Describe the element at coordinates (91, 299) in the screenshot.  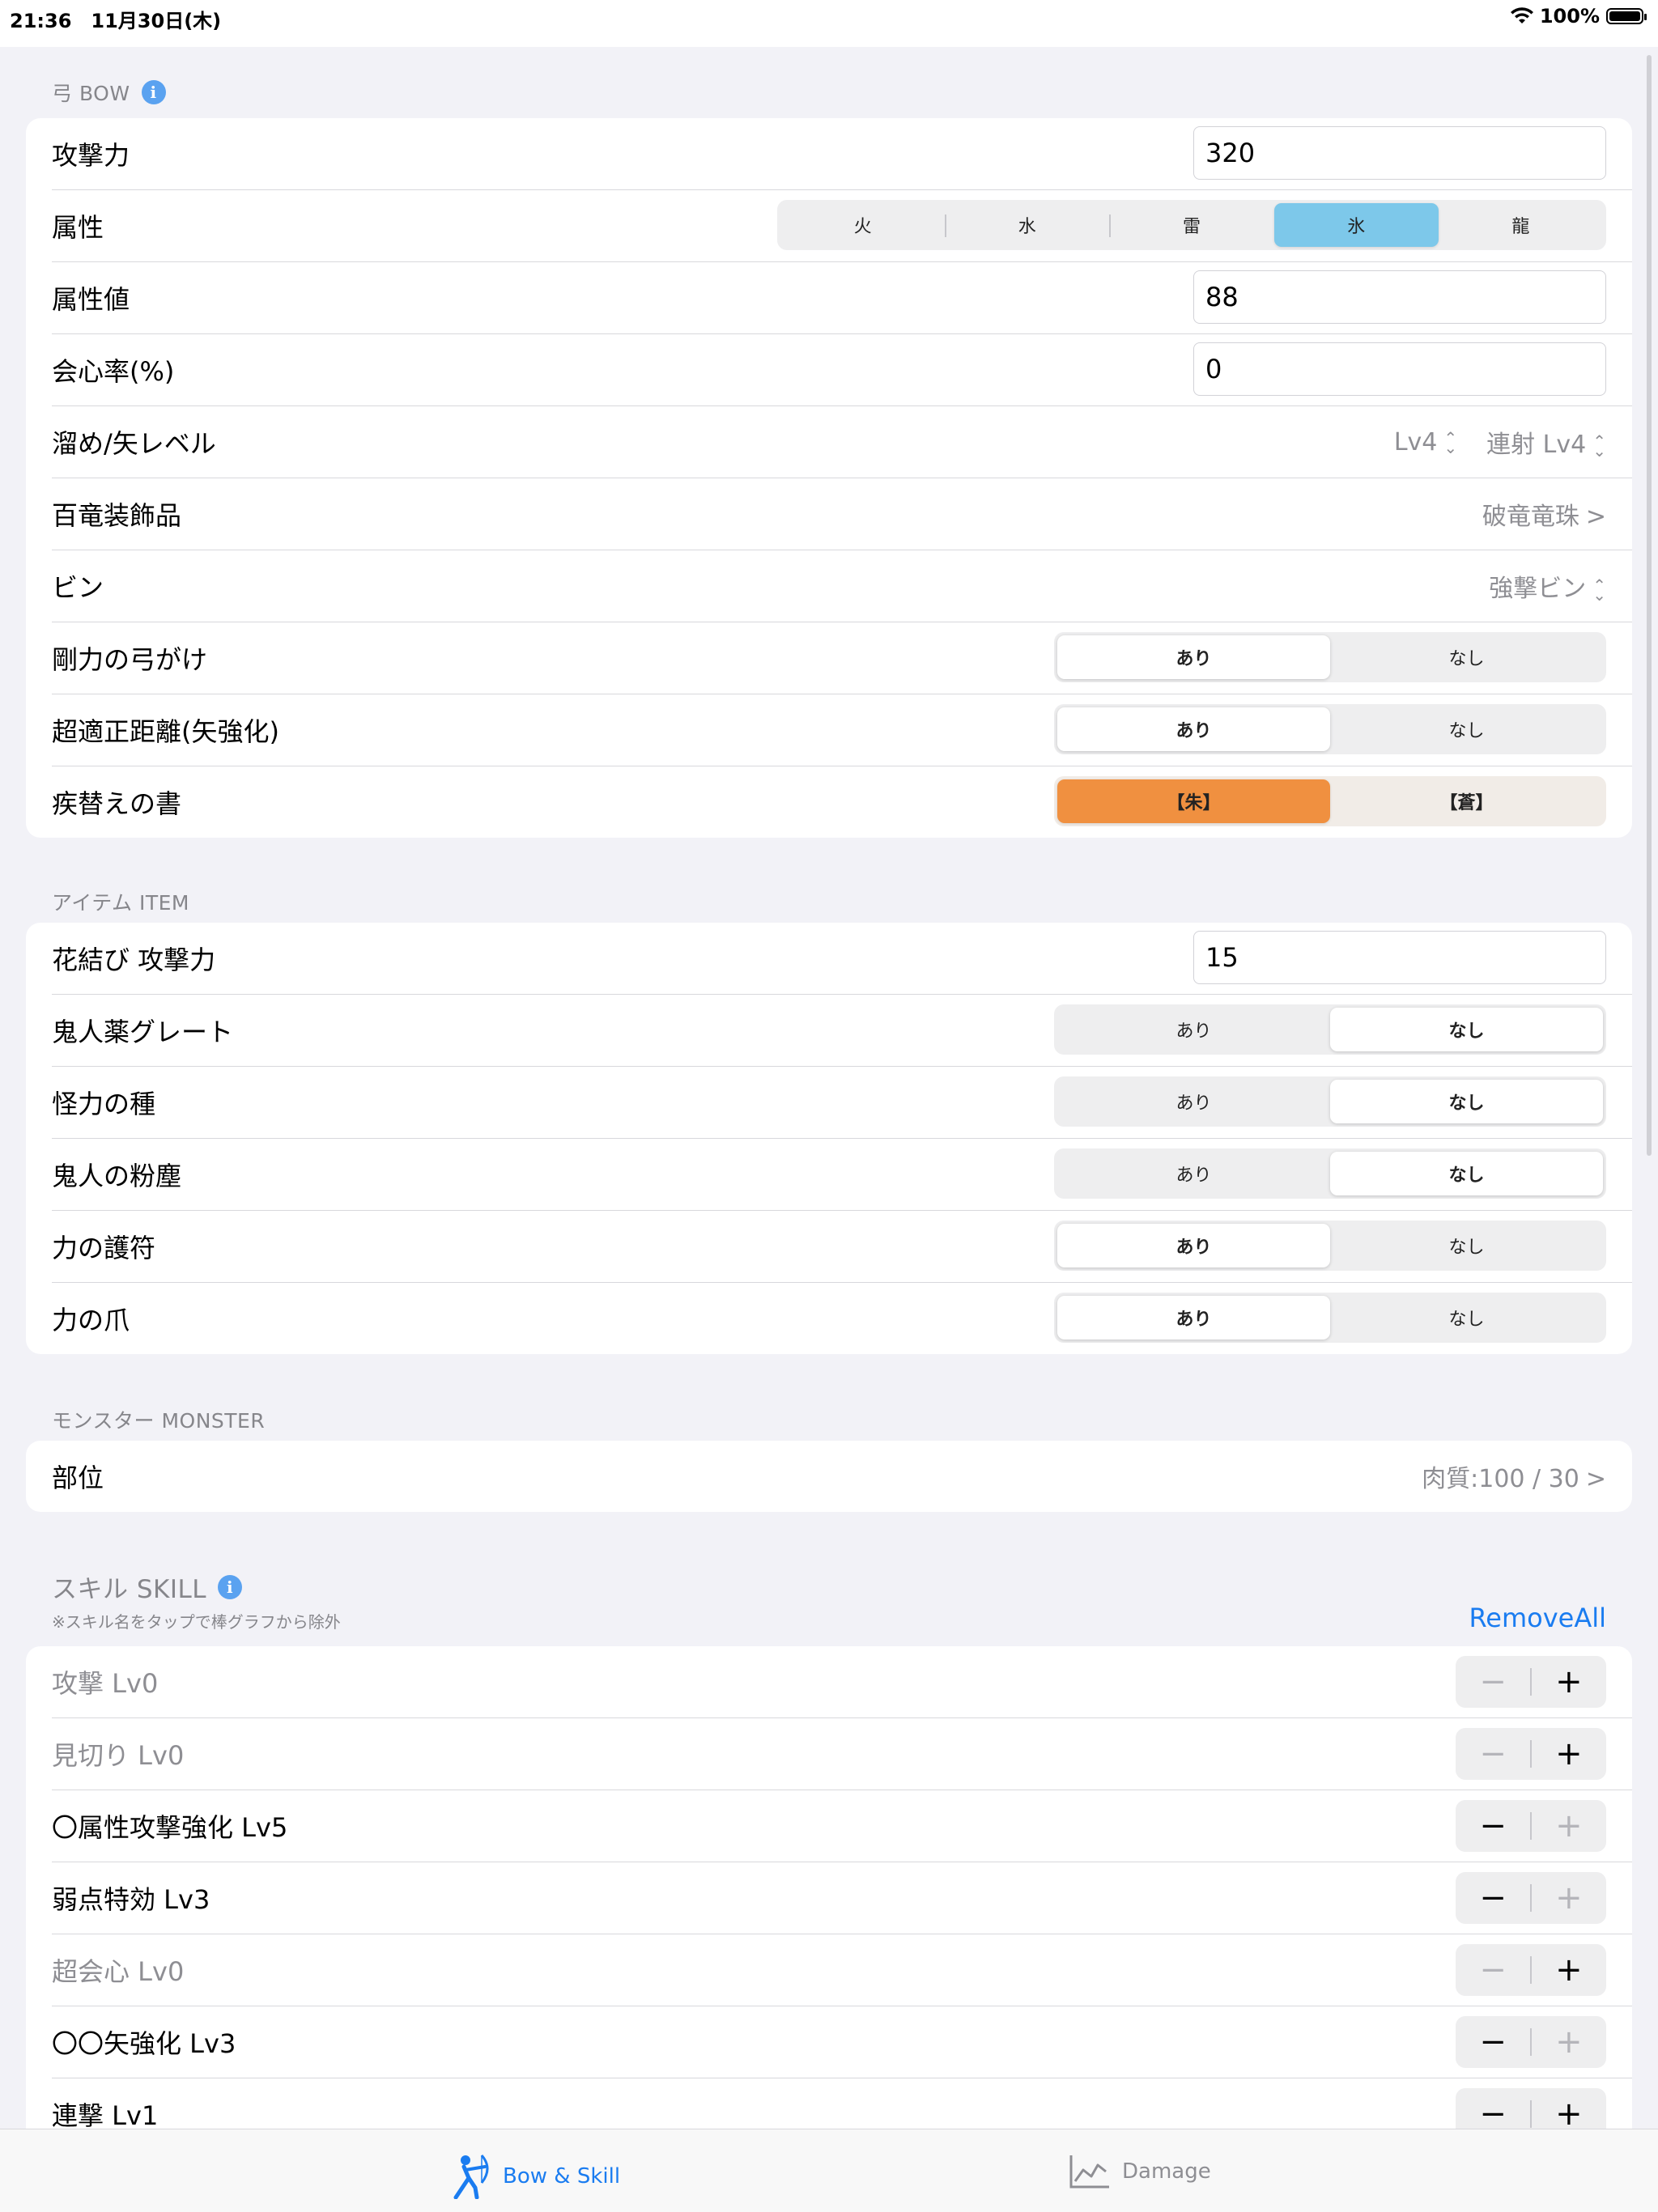
I see `element-value-label: 属性値` at that location.